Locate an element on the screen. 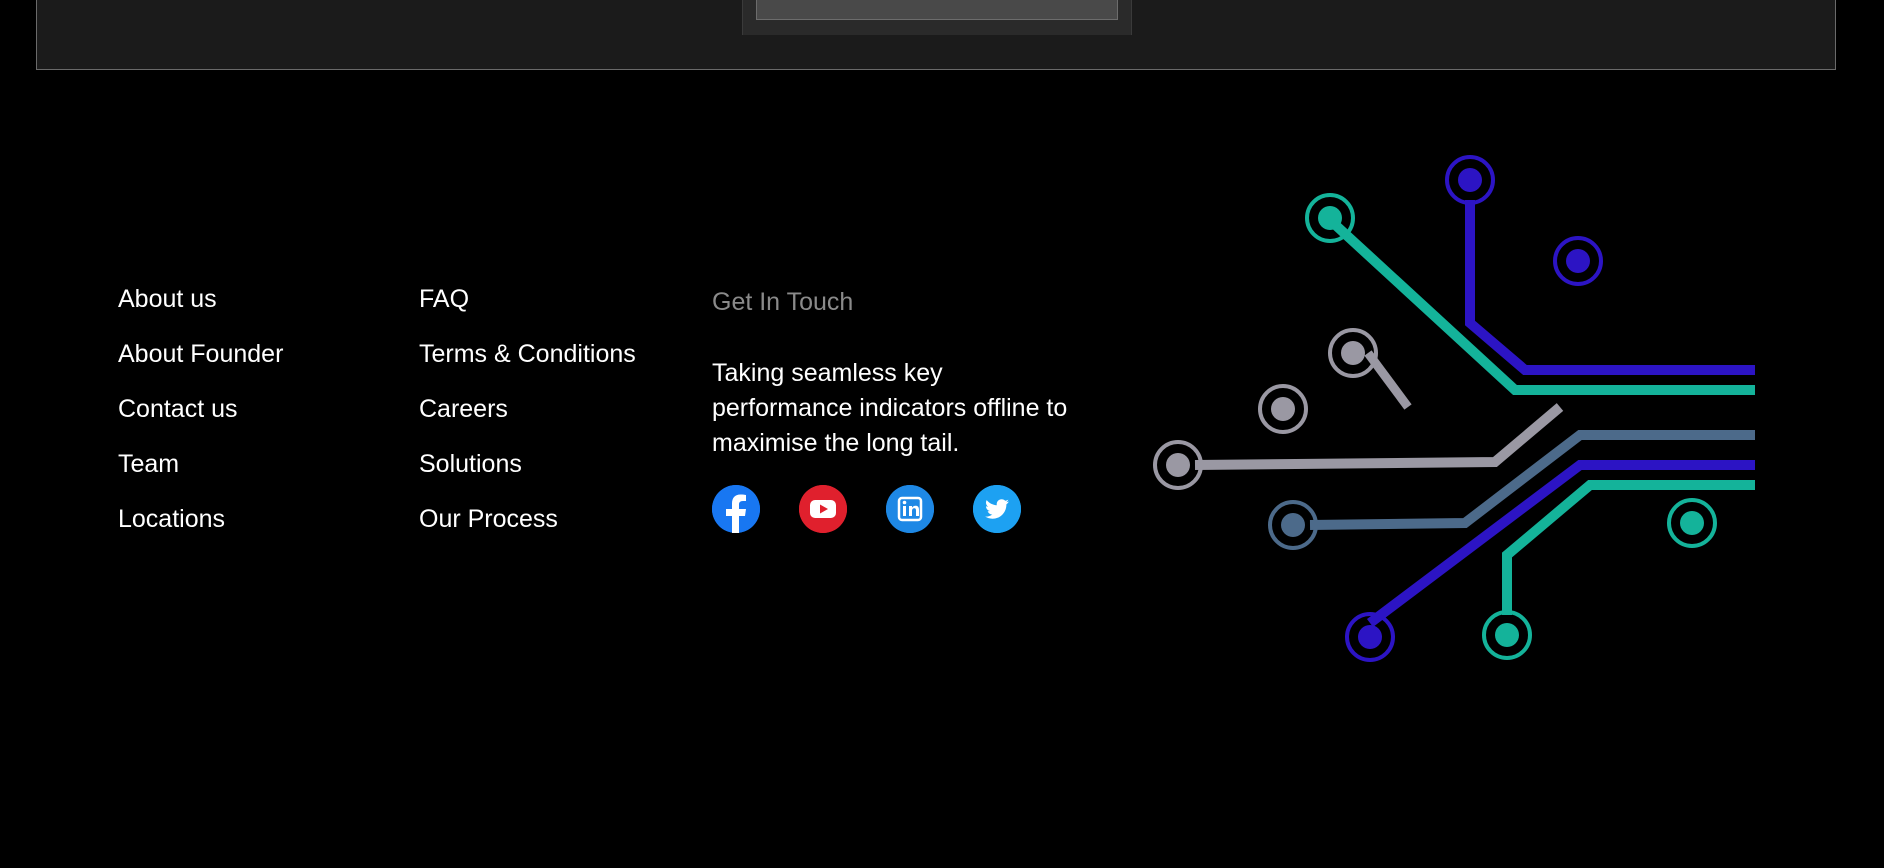 The width and height of the screenshot is (1884, 868). footer-link-item: Locations is located at coordinates (200, 530).